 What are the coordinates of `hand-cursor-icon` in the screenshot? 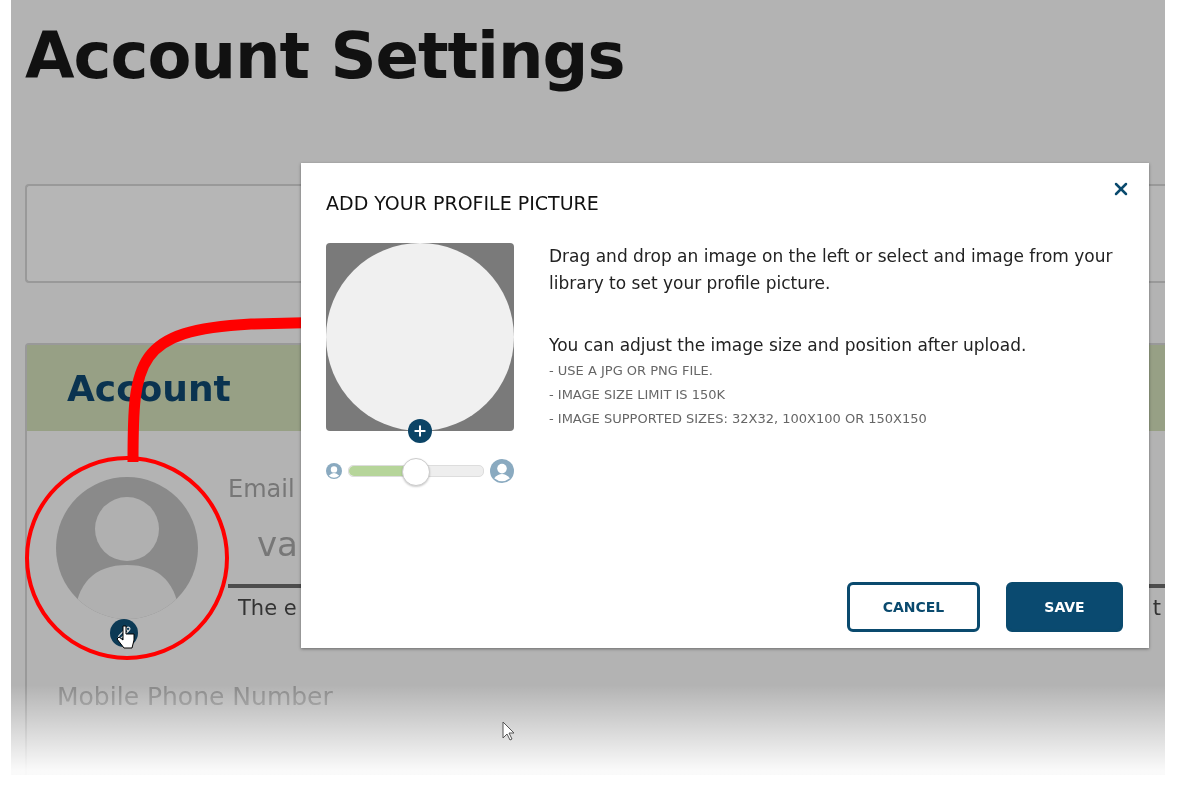 It's located at (125, 637).